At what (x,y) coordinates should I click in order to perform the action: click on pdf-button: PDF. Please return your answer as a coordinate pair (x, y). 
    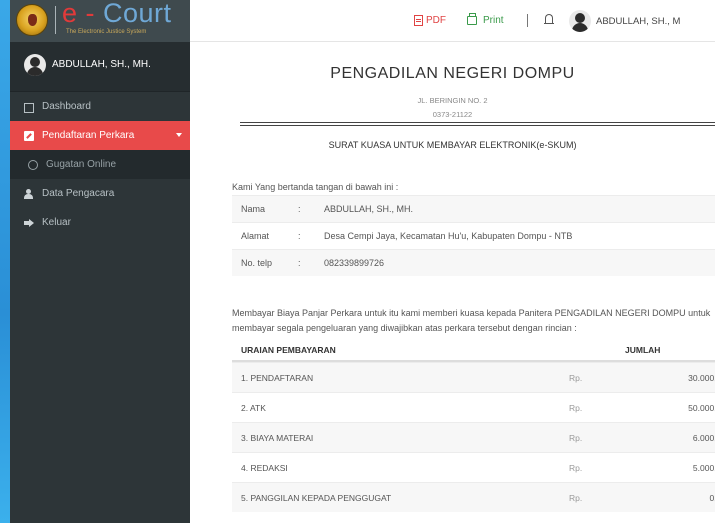
    Looking at the image, I should click on (430, 20).